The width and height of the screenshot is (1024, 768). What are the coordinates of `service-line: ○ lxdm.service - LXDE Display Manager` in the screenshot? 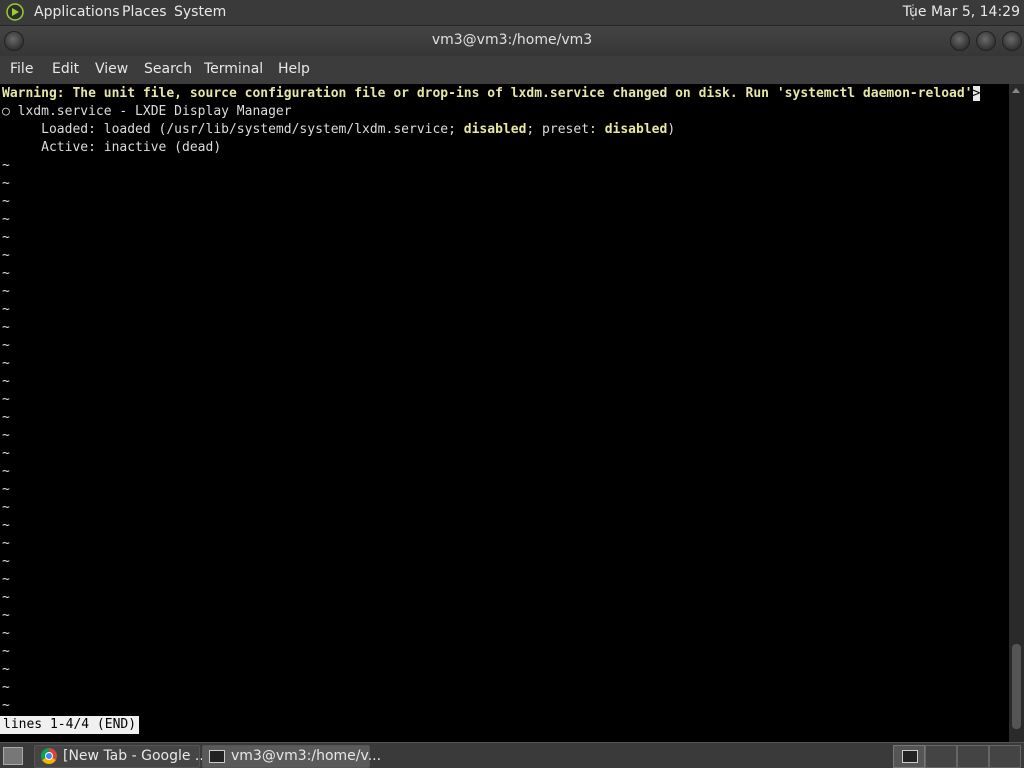 It's located at (147, 111).